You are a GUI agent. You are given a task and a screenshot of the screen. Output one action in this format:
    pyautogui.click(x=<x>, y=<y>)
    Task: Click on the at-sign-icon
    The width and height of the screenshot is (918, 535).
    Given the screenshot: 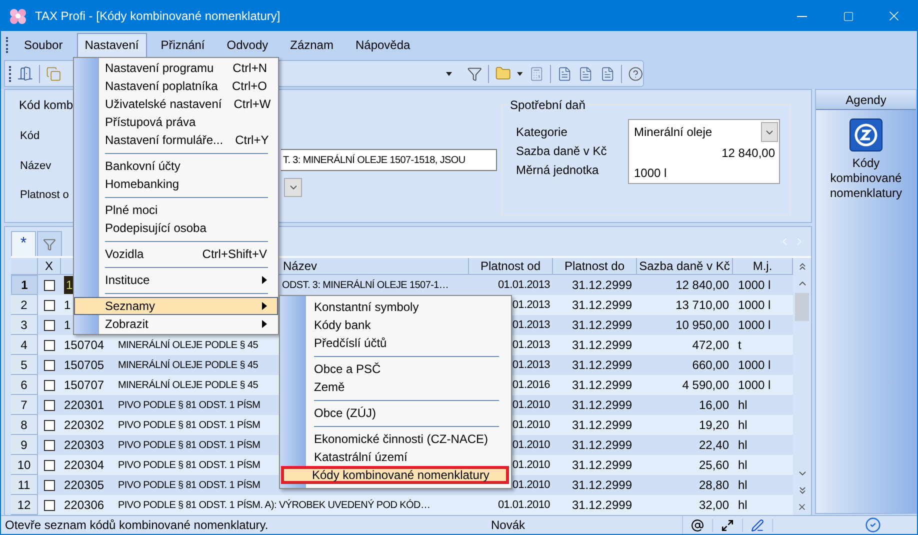 What is the action you would take?
    pyautogui.click(x=697, y=525)
    